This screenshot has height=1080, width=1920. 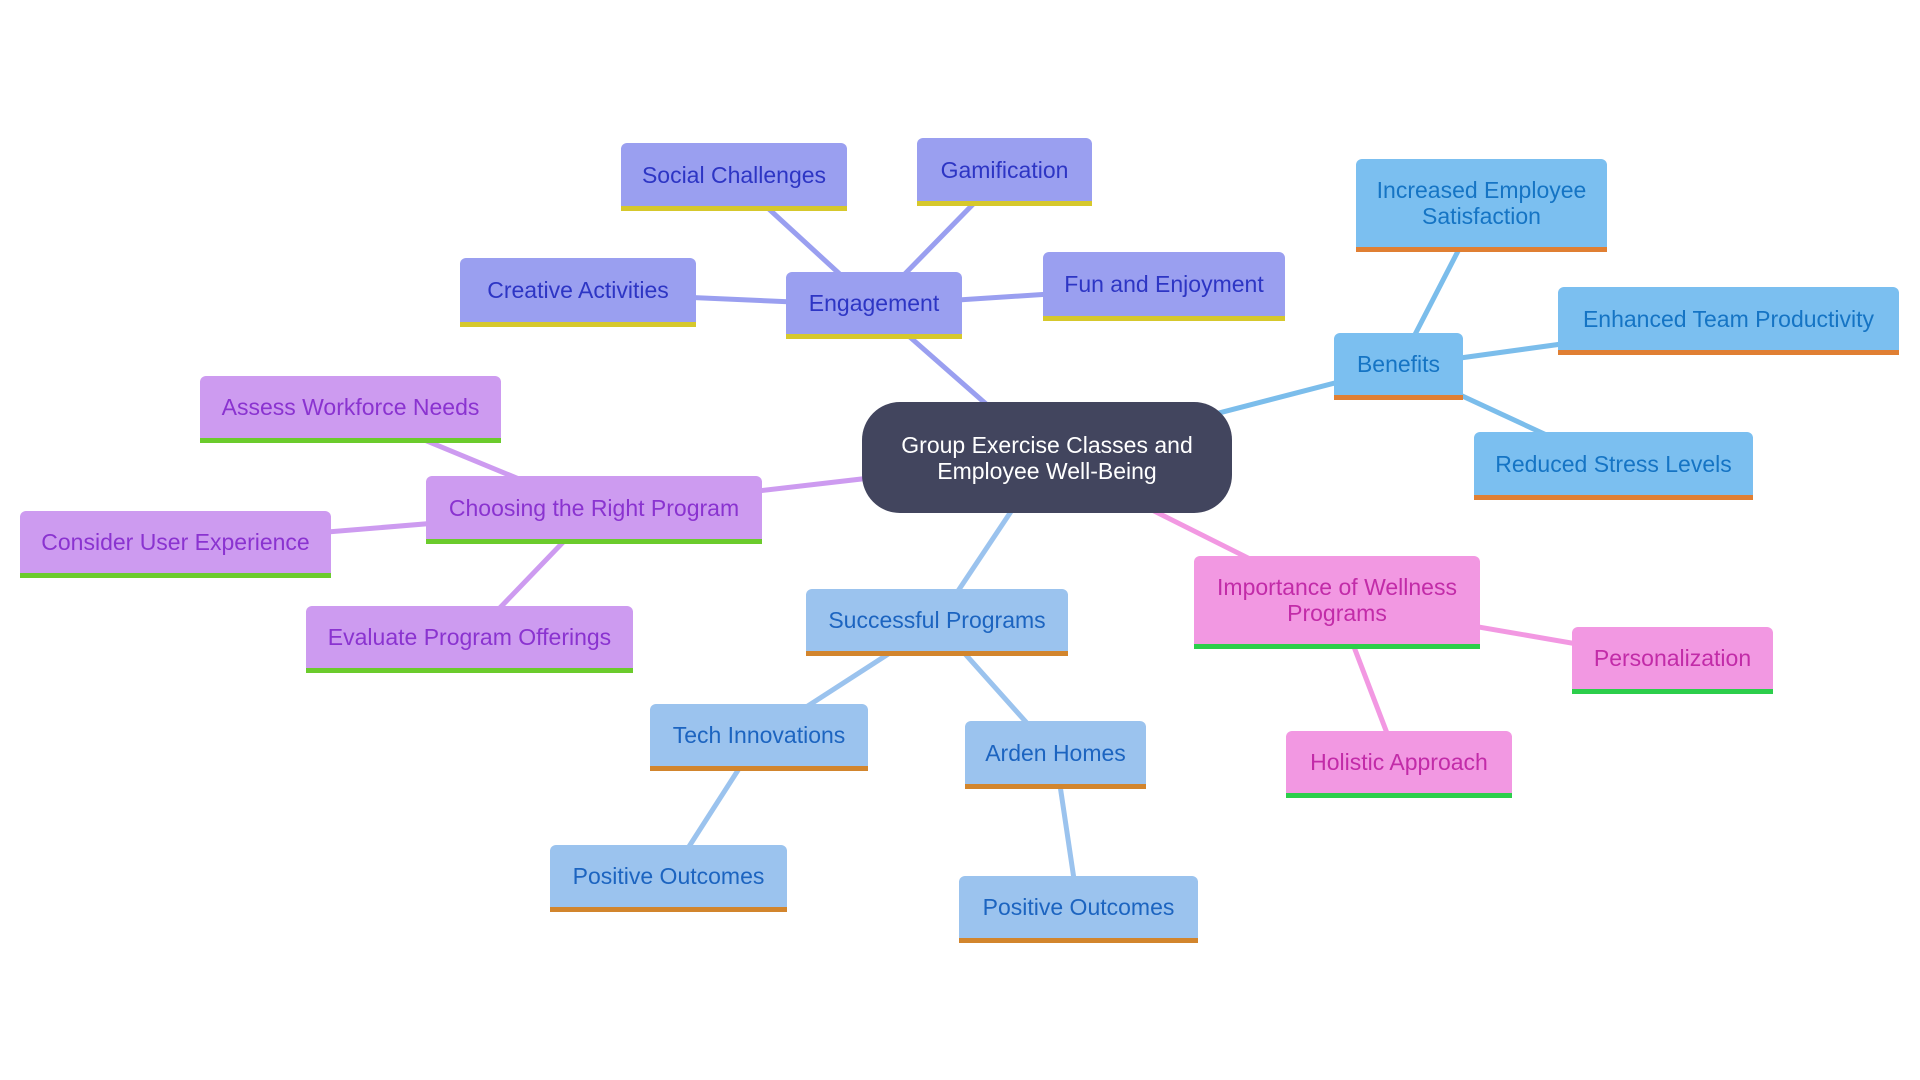 I want to click on node-creative-activities: Creative Activities, so click(x=578, y=292).